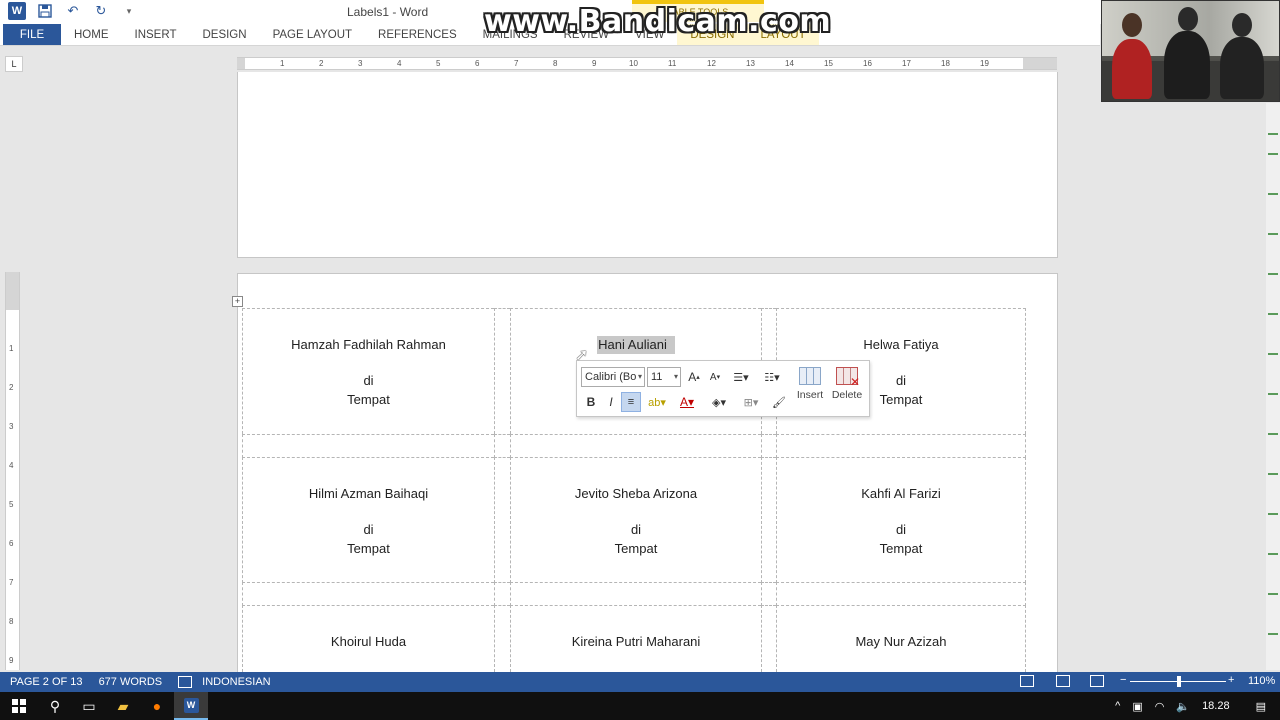 The width and height of the screenshot is (1280, 720). I want to click on label-cell: Kahfi Al Farizi di Tempat, so click(901, 520).